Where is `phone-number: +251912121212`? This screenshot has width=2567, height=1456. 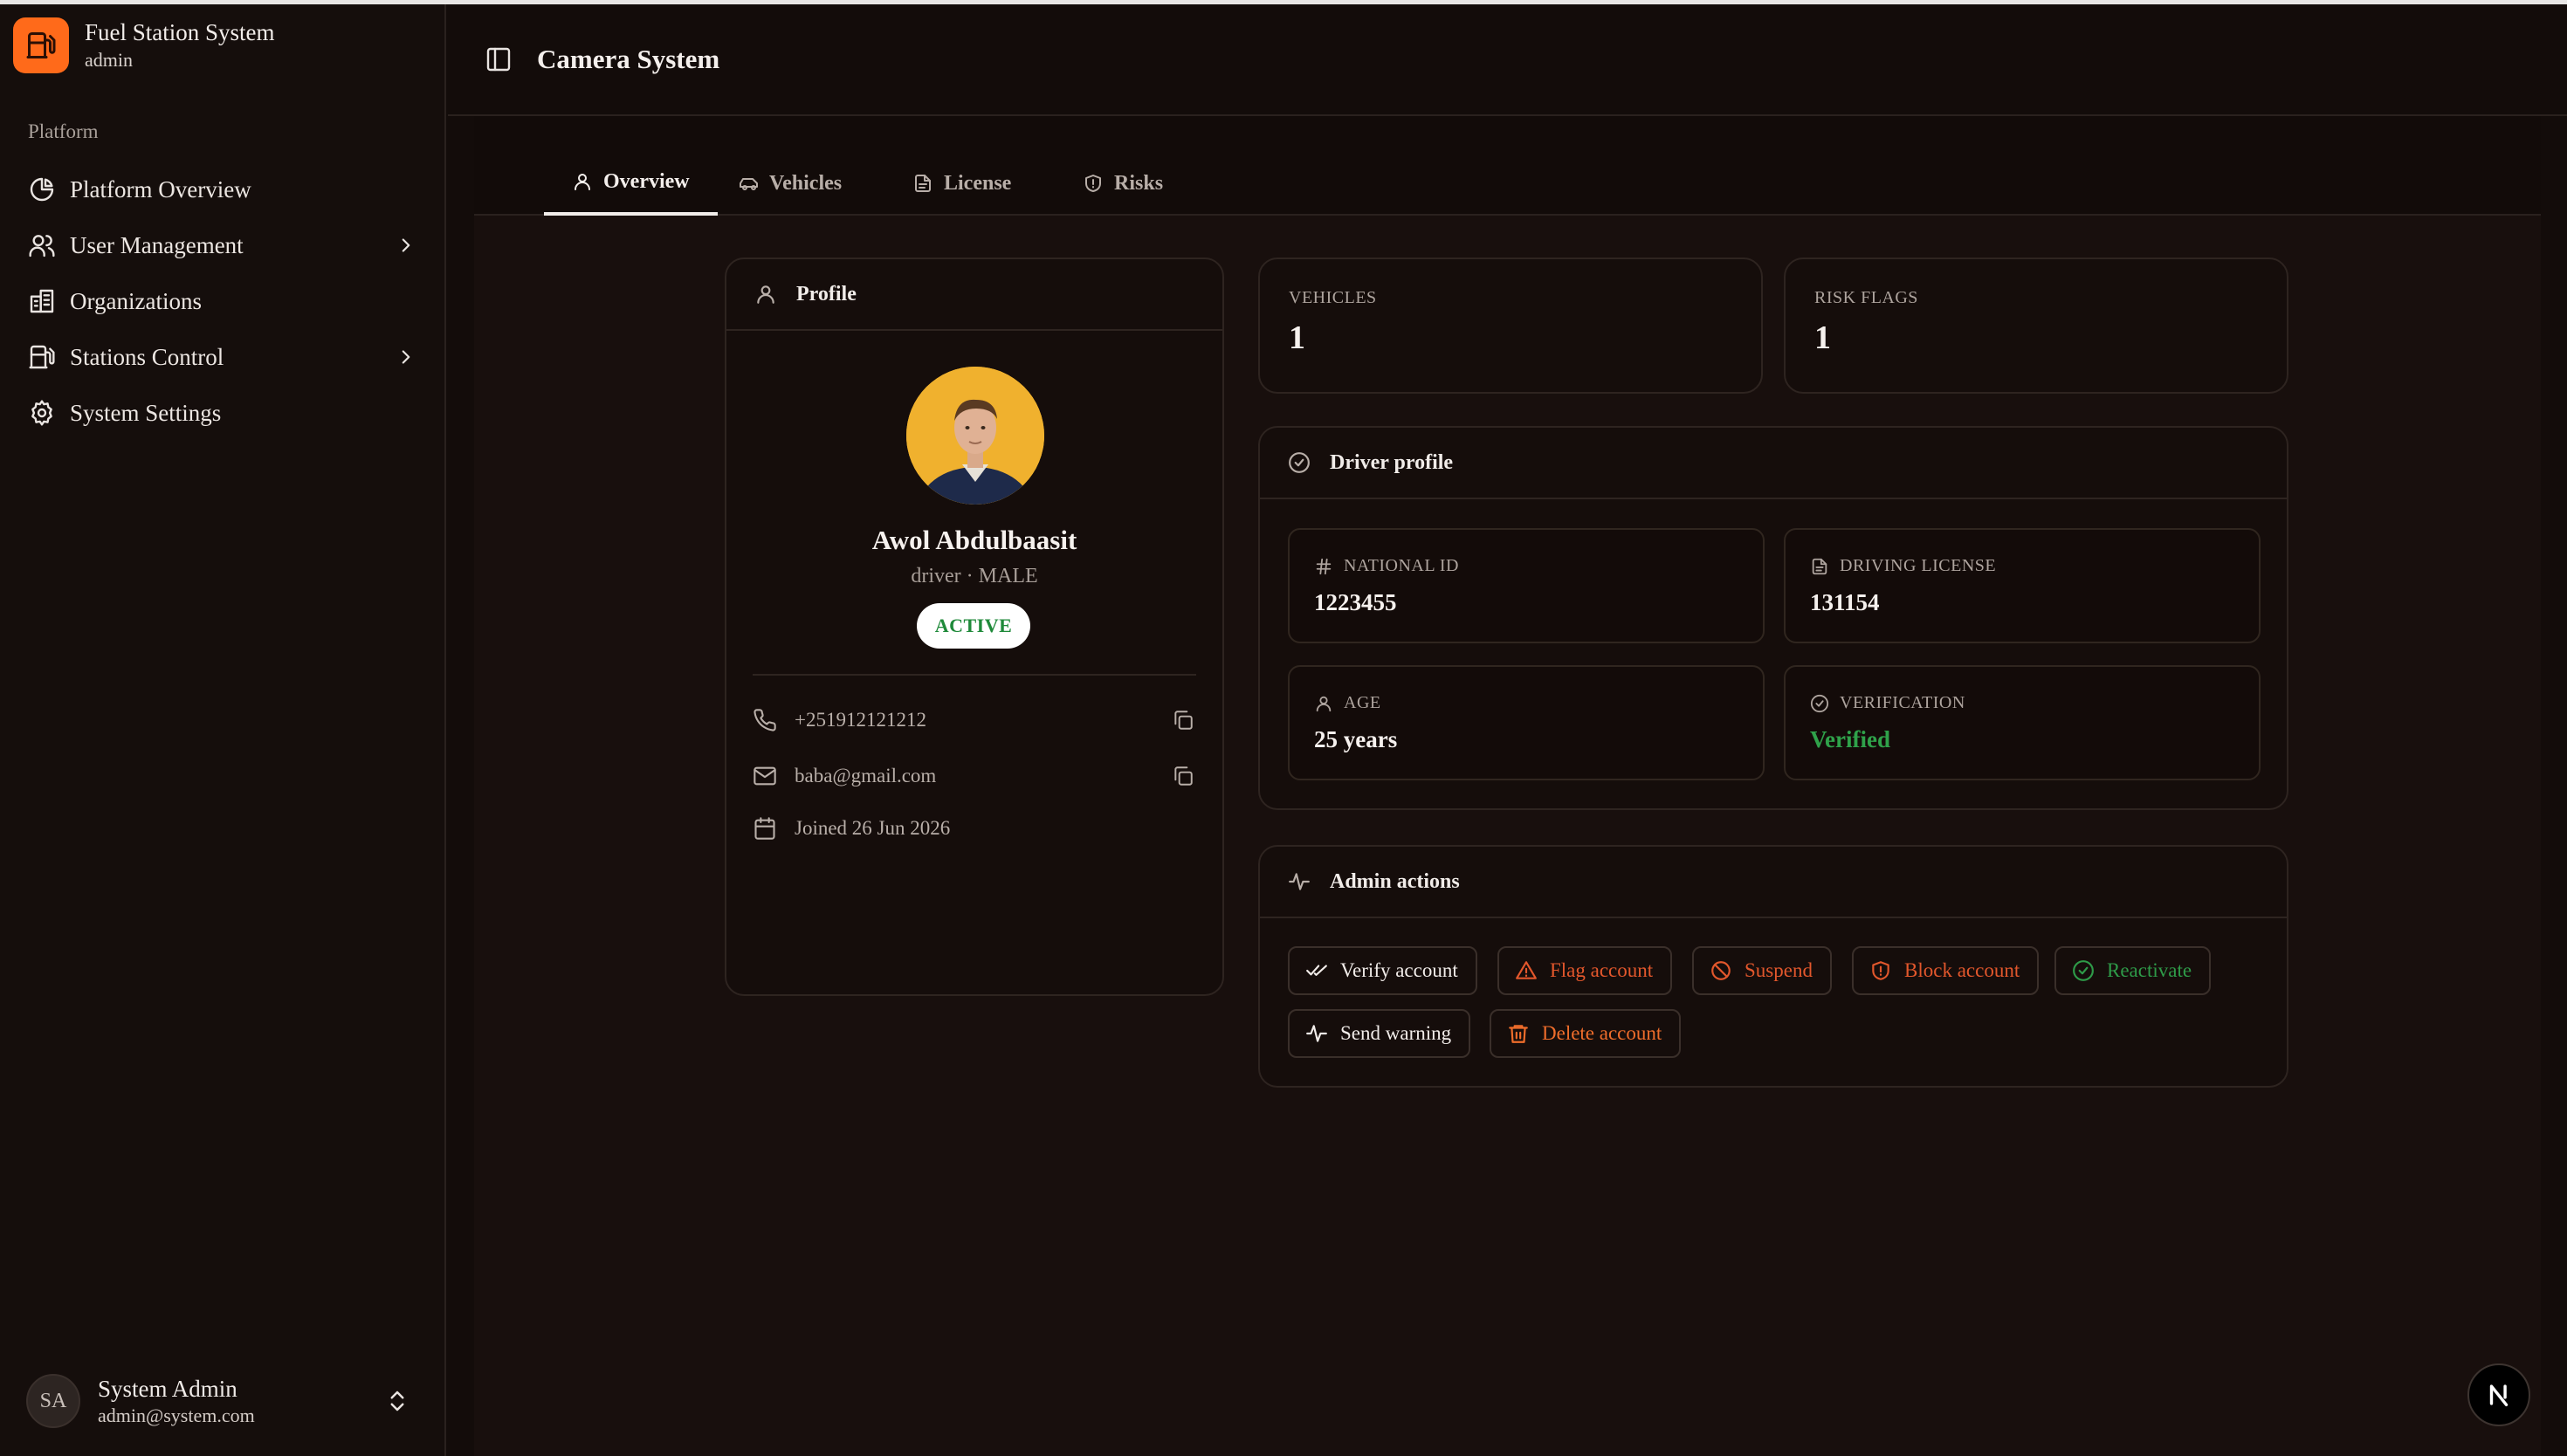 phone-number: +251912121212 is located at coordinates (860, 720).